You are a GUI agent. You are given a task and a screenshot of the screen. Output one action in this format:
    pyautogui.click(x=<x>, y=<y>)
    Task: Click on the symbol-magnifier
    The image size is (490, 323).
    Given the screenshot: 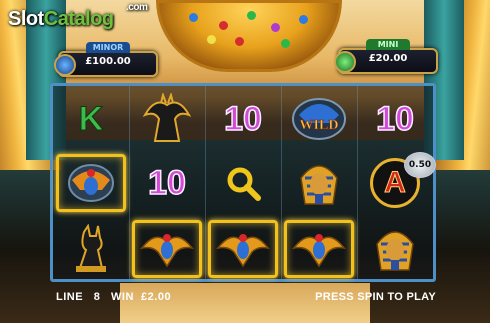 What is the action you would take?
    pyautogui.click(x=243, y=183)
    